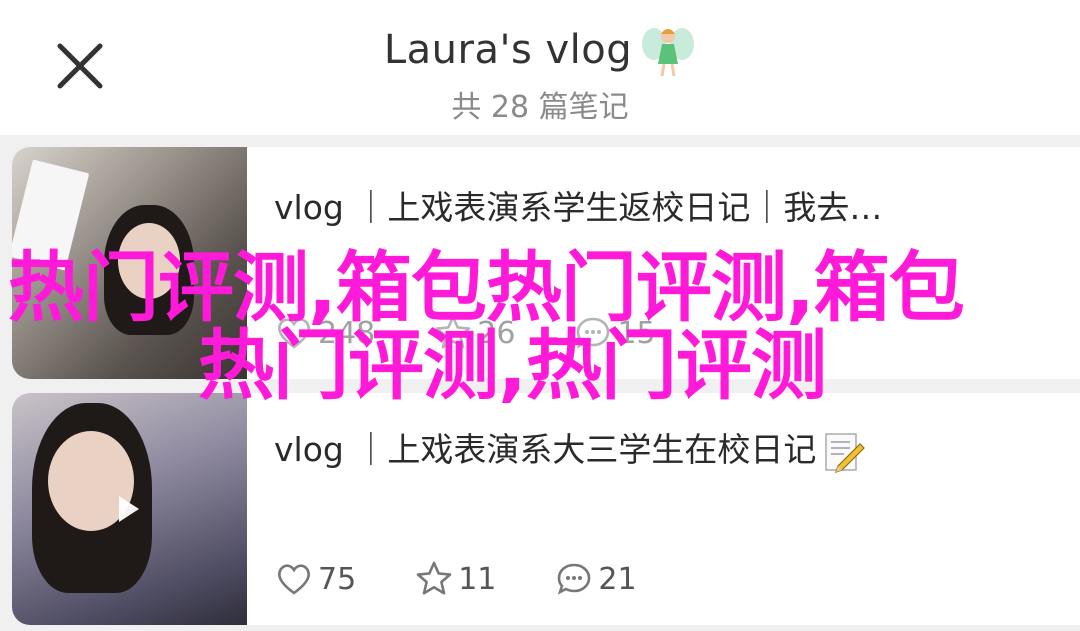 This screenshot has height=631, width=1080. Describe the element at coordinates (595, 579) in the screenshot. I see `comment-button: 21` at that location.